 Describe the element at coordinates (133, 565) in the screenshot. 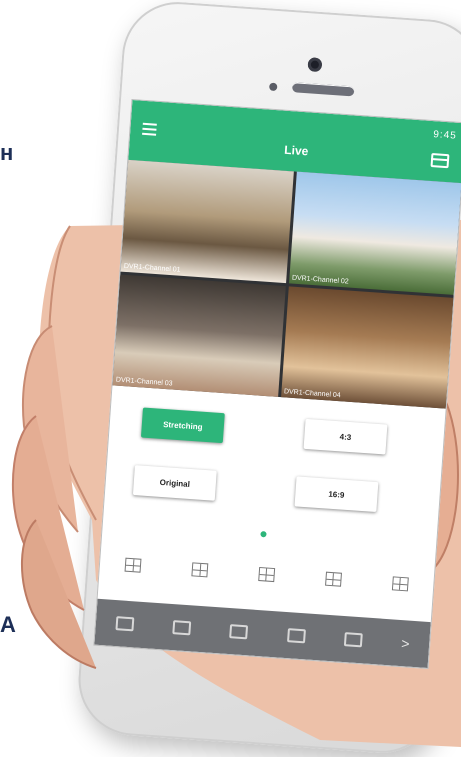

I see `grid-4-icon` at that location.